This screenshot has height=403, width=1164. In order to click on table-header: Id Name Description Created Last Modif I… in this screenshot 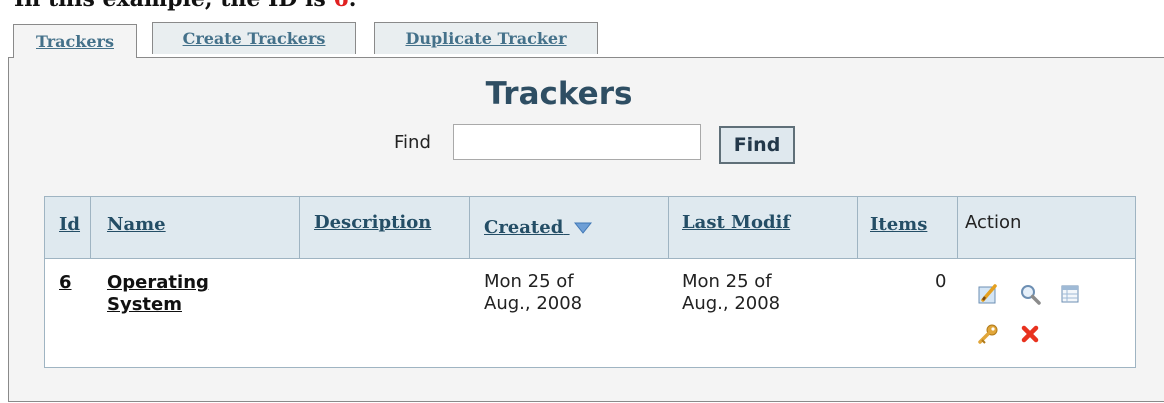, I will do `click(590, 228)`.